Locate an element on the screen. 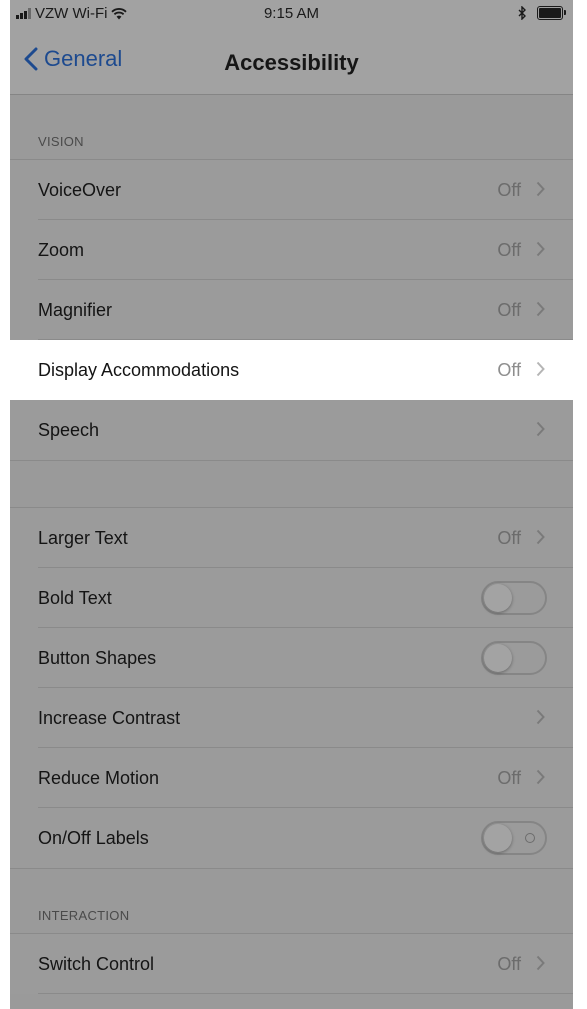  row-display-accommodations: Display Accommodations Off is located at coordinates (291, 370).